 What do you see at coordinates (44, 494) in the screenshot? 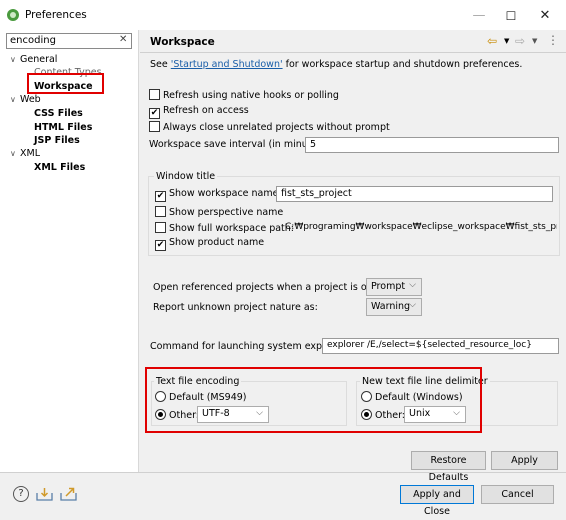
I see `import-icon` at bounding box center [44, 494].